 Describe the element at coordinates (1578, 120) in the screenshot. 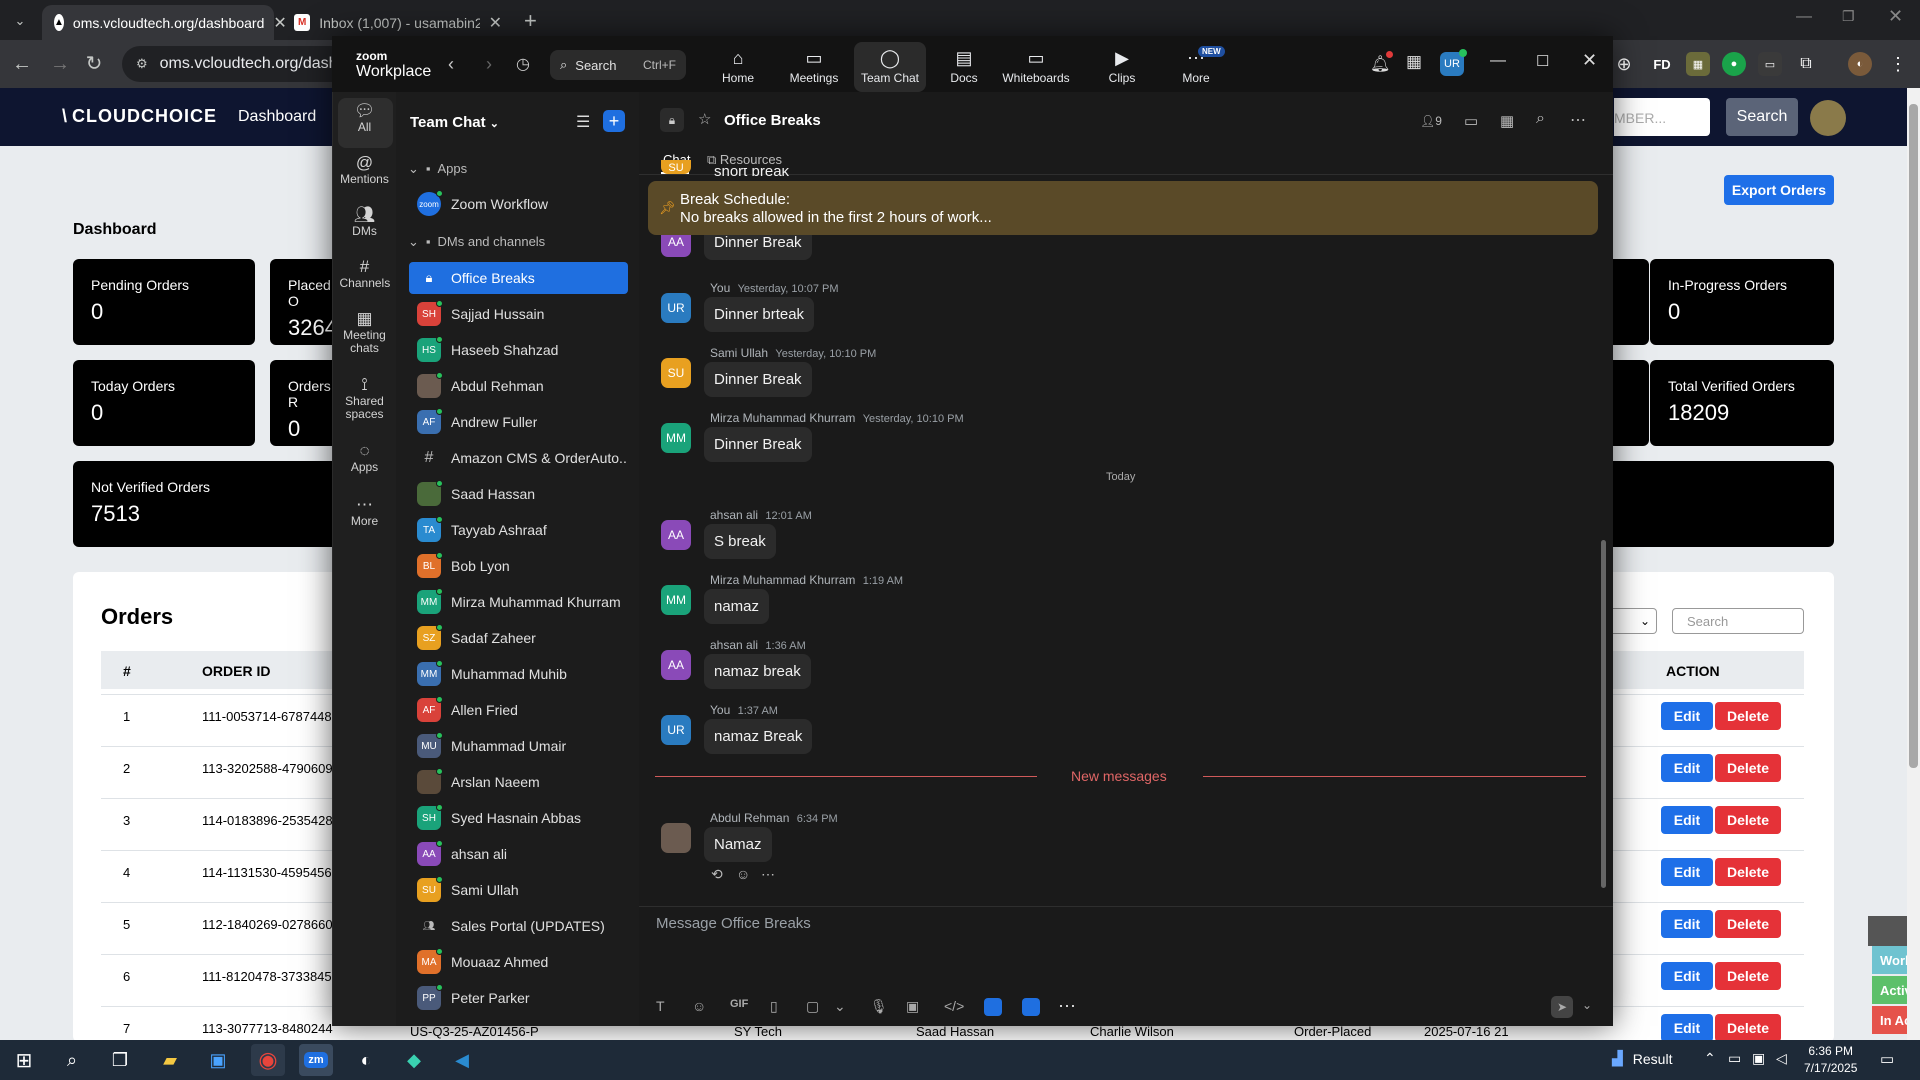

I see `more-options-icon: ⋯` at that location.